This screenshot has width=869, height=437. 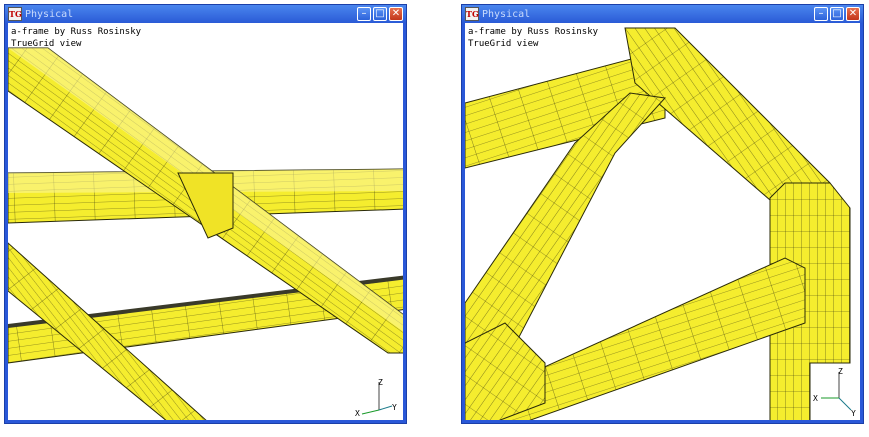 I want to click on beam-lower-block, so click(x=505, y=371).